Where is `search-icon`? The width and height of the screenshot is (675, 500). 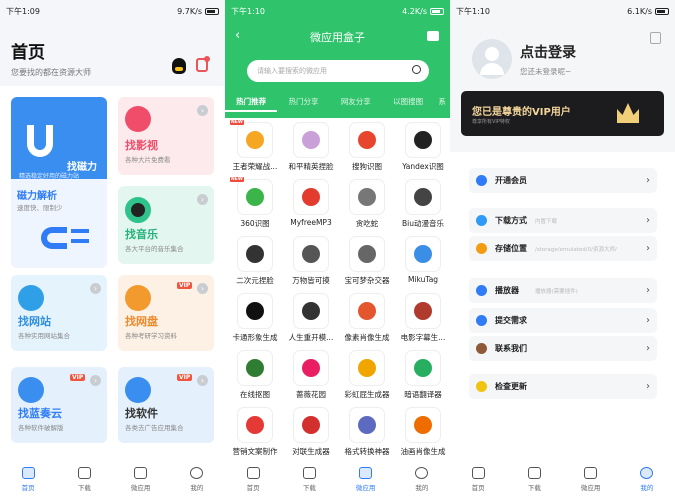
search-icon is located at coordinates (416, 69).